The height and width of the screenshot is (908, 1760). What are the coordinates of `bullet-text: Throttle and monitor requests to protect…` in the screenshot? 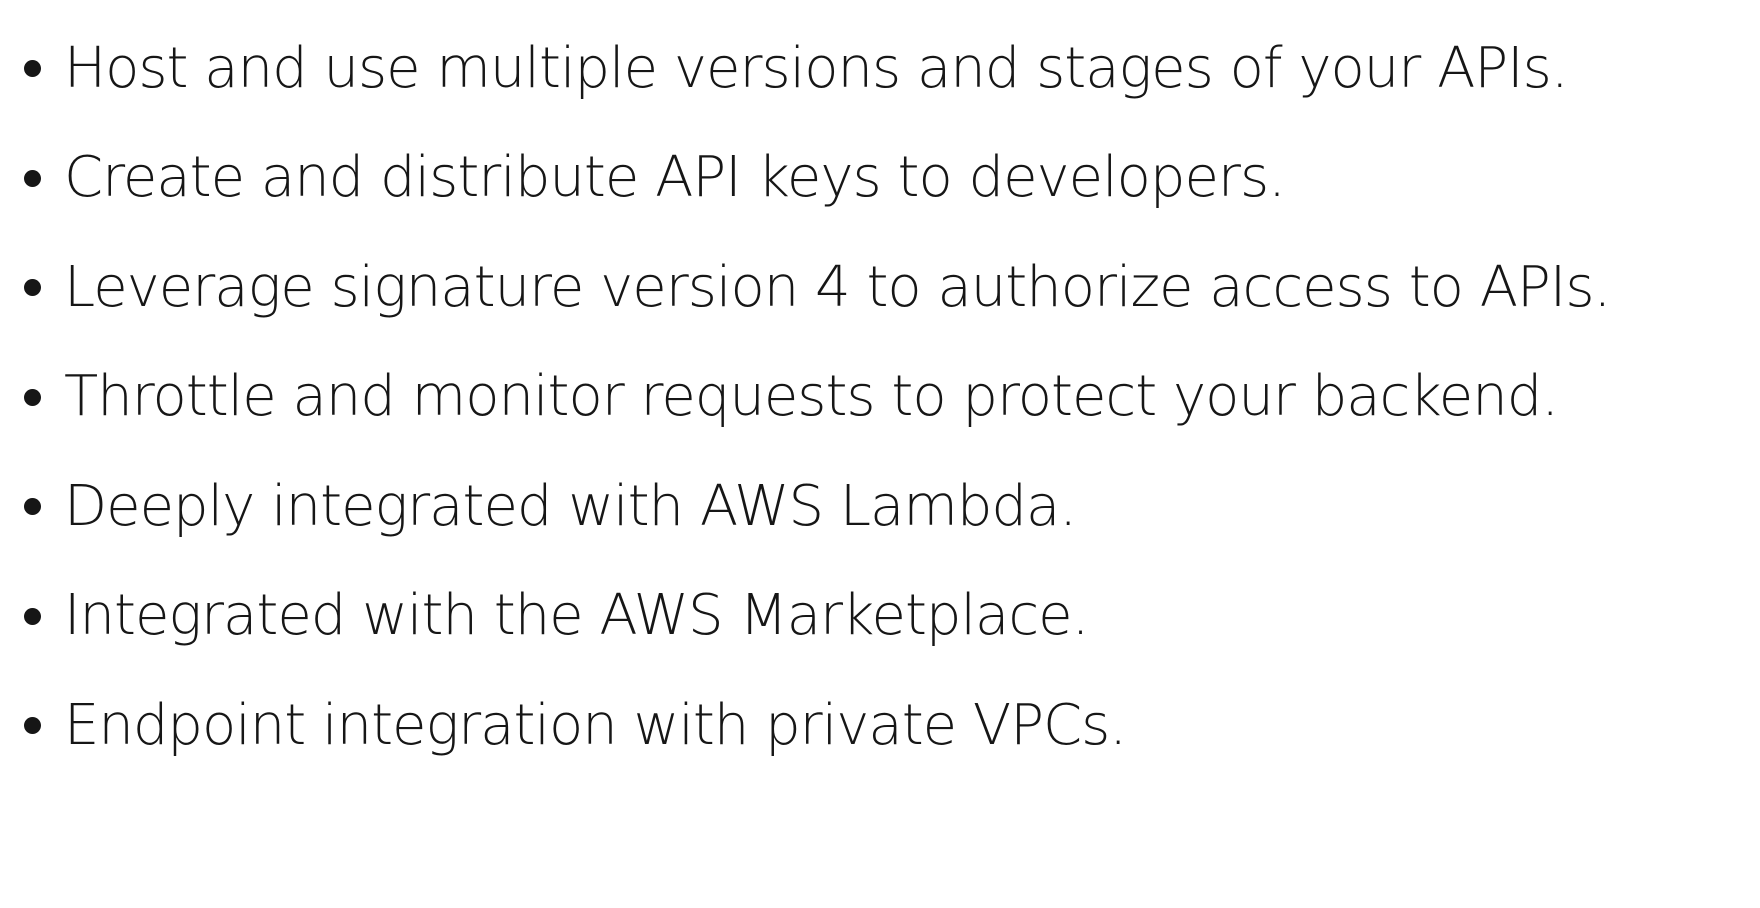 It's located at (811, 397).